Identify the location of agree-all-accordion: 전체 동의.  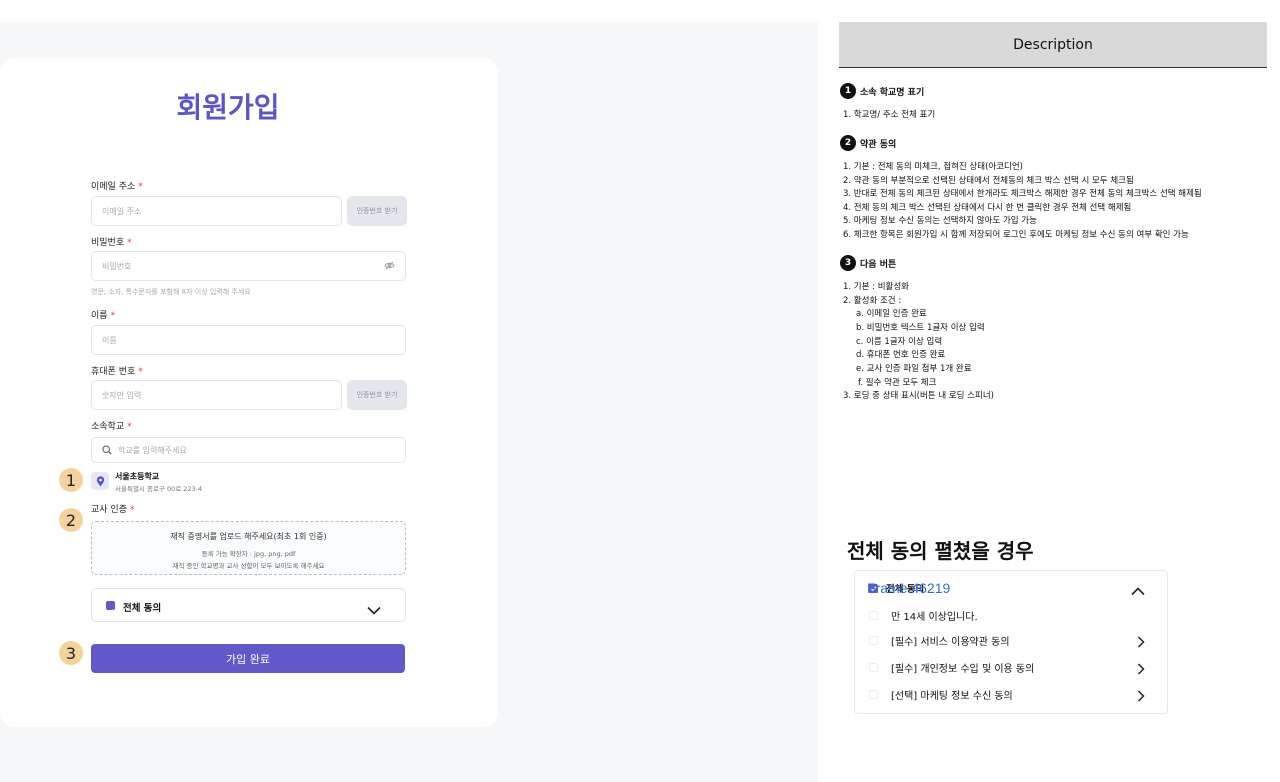
(248, 605).